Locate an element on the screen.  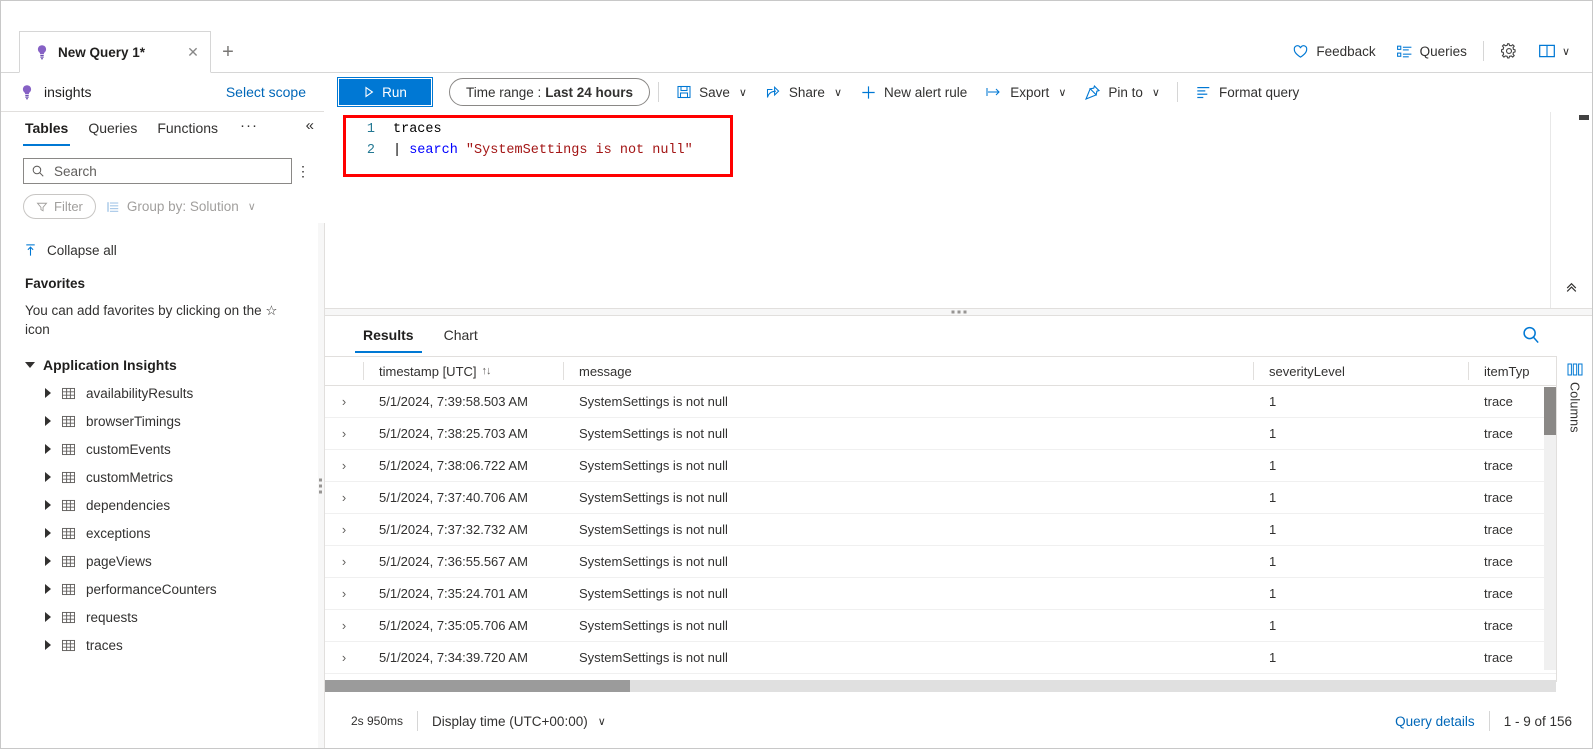
chevron-down-icon: ∨ is located at coordinates (837, 92).